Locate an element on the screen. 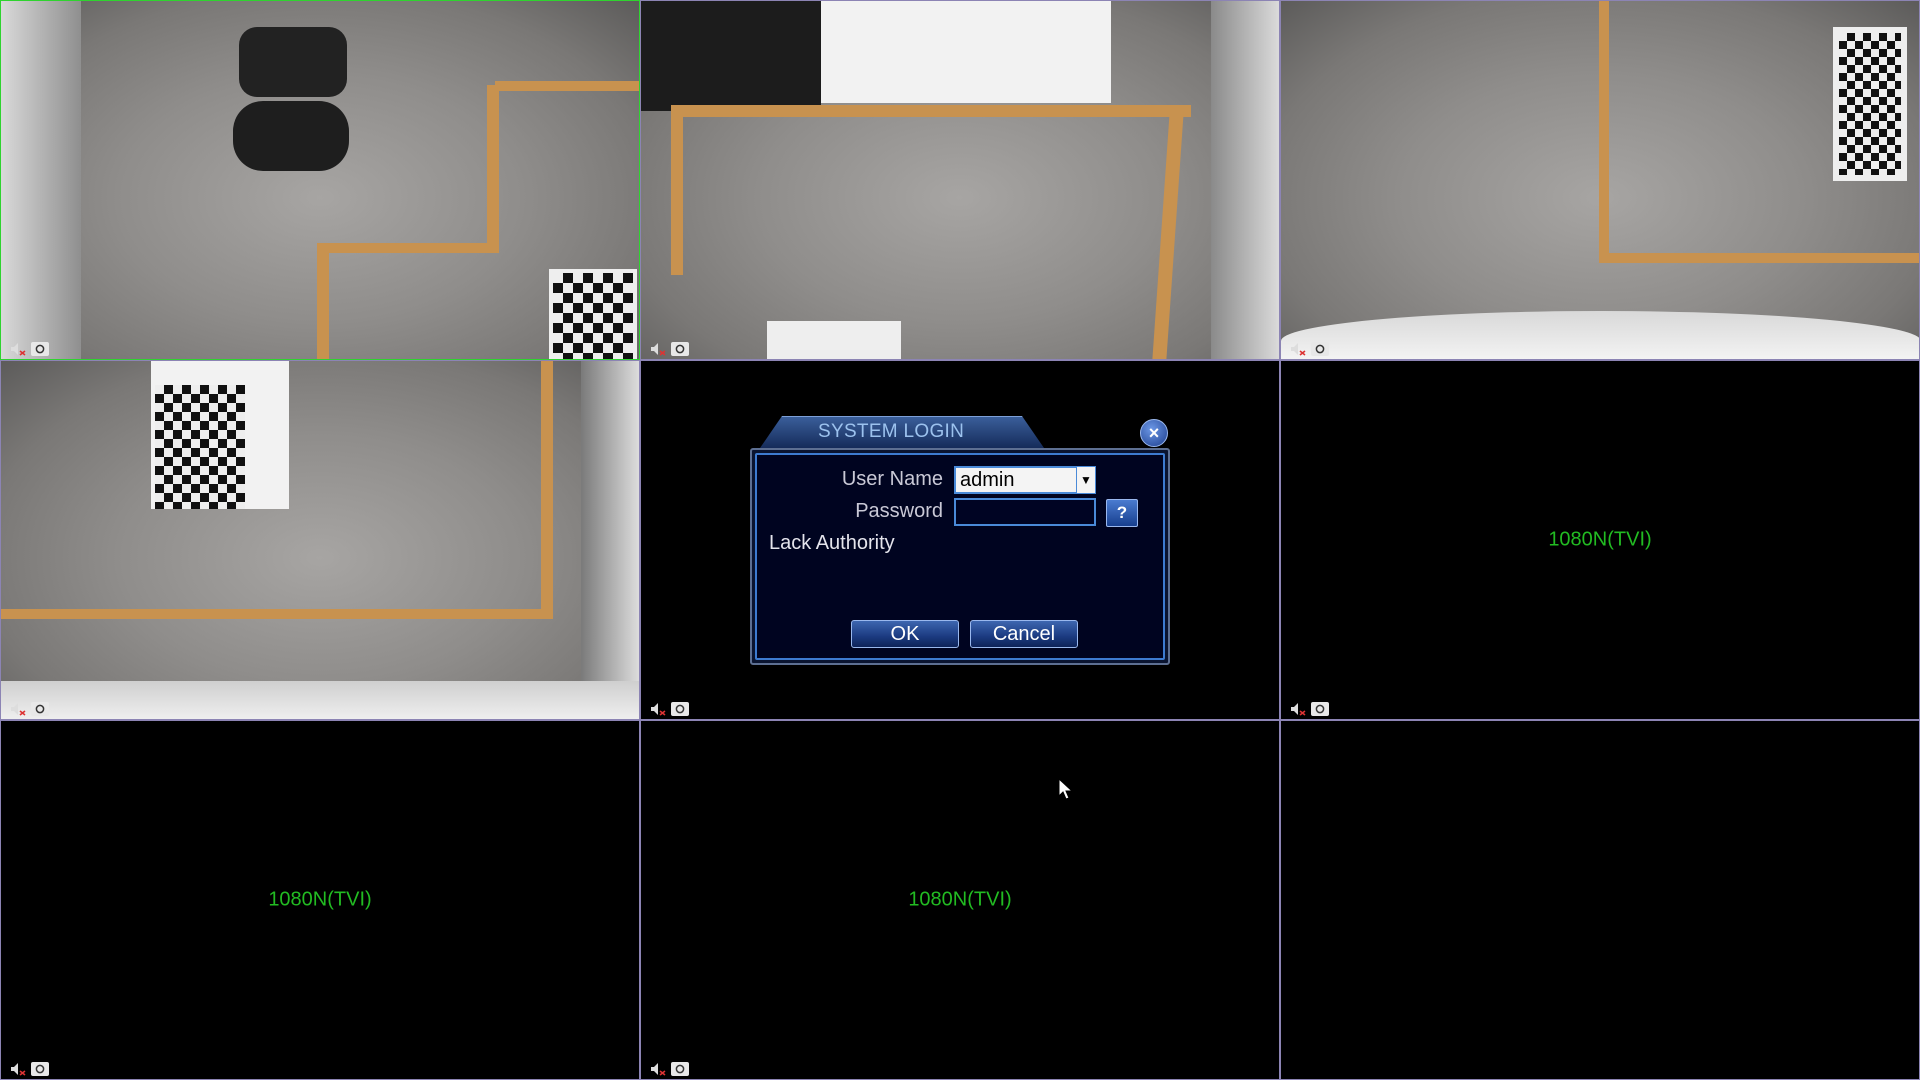 This screenshot has width=1920, height=1080. error-message: Lack Authority is located at coordinates (832, 543).